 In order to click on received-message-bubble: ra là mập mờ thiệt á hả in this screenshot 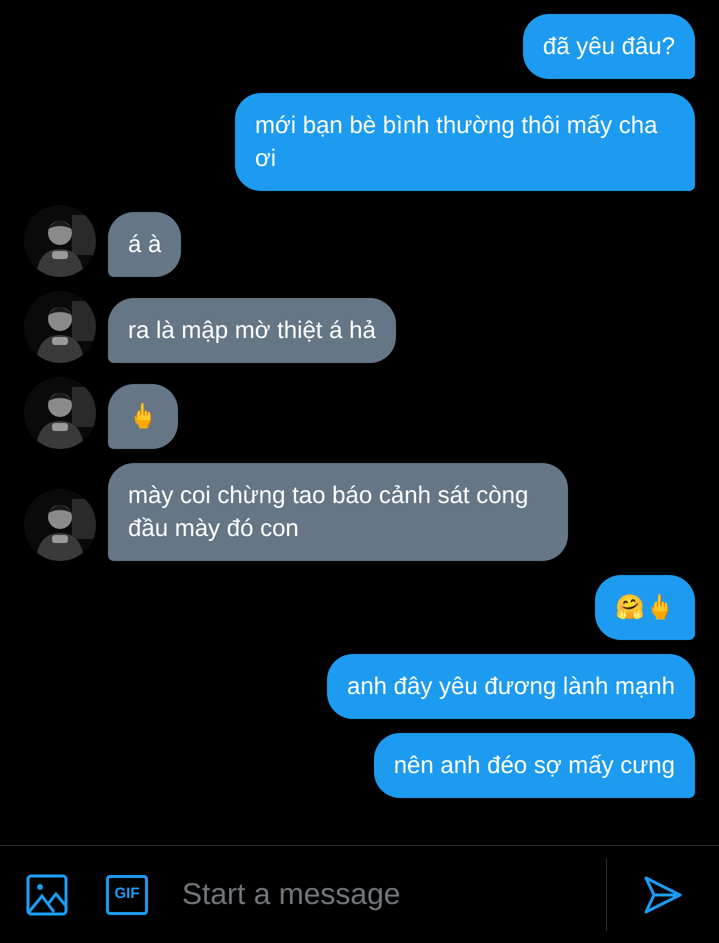, I will do `click(252, 330)`.